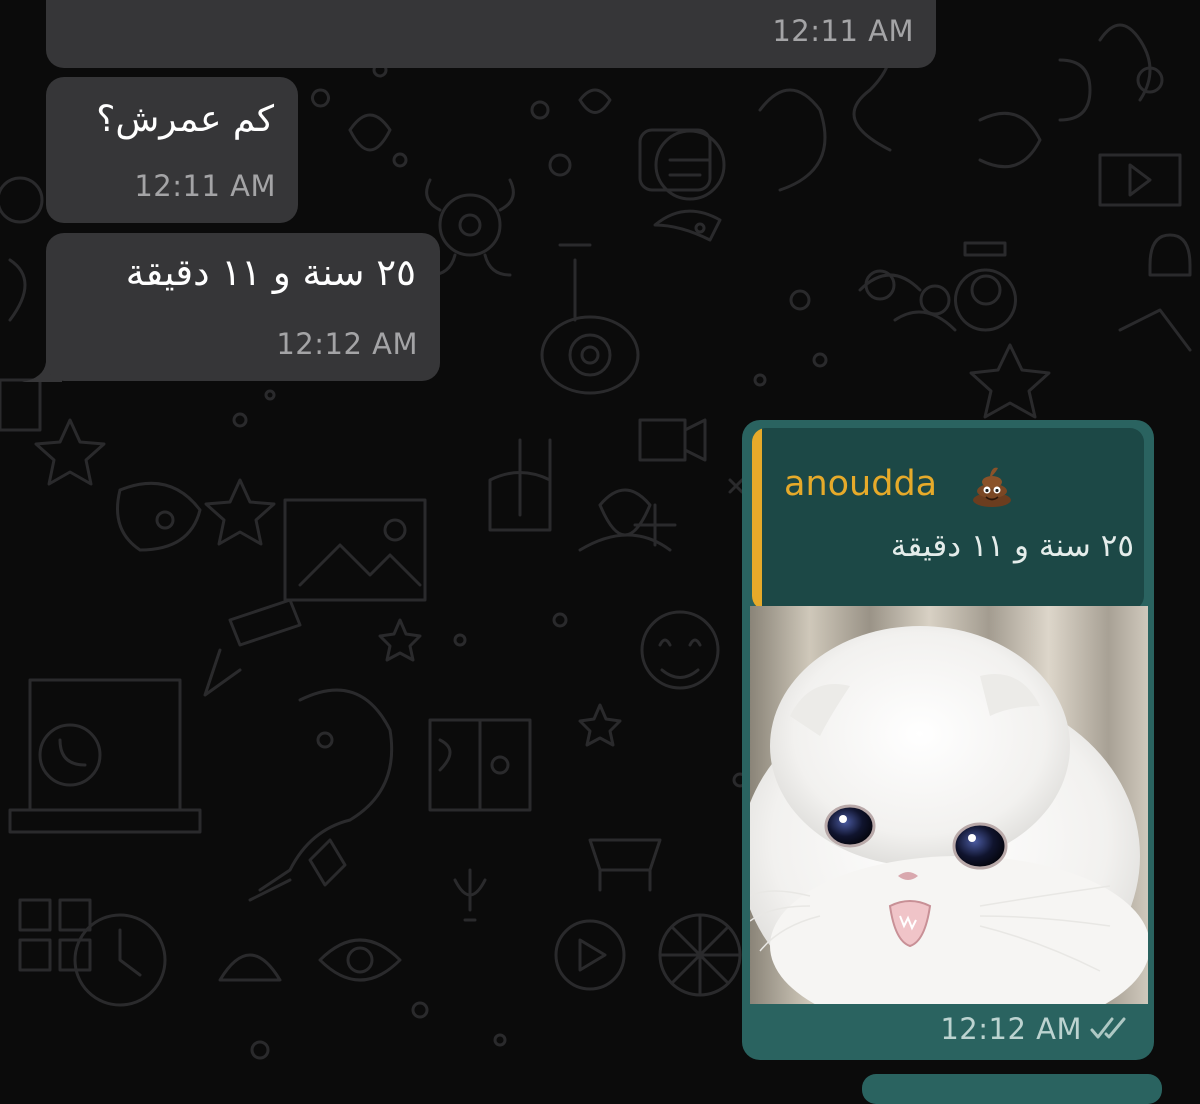  What do you see at coordinates (992, 487) in the screenshot?
I see `pile-of-poo-icon` at bounding box center [992, 487].